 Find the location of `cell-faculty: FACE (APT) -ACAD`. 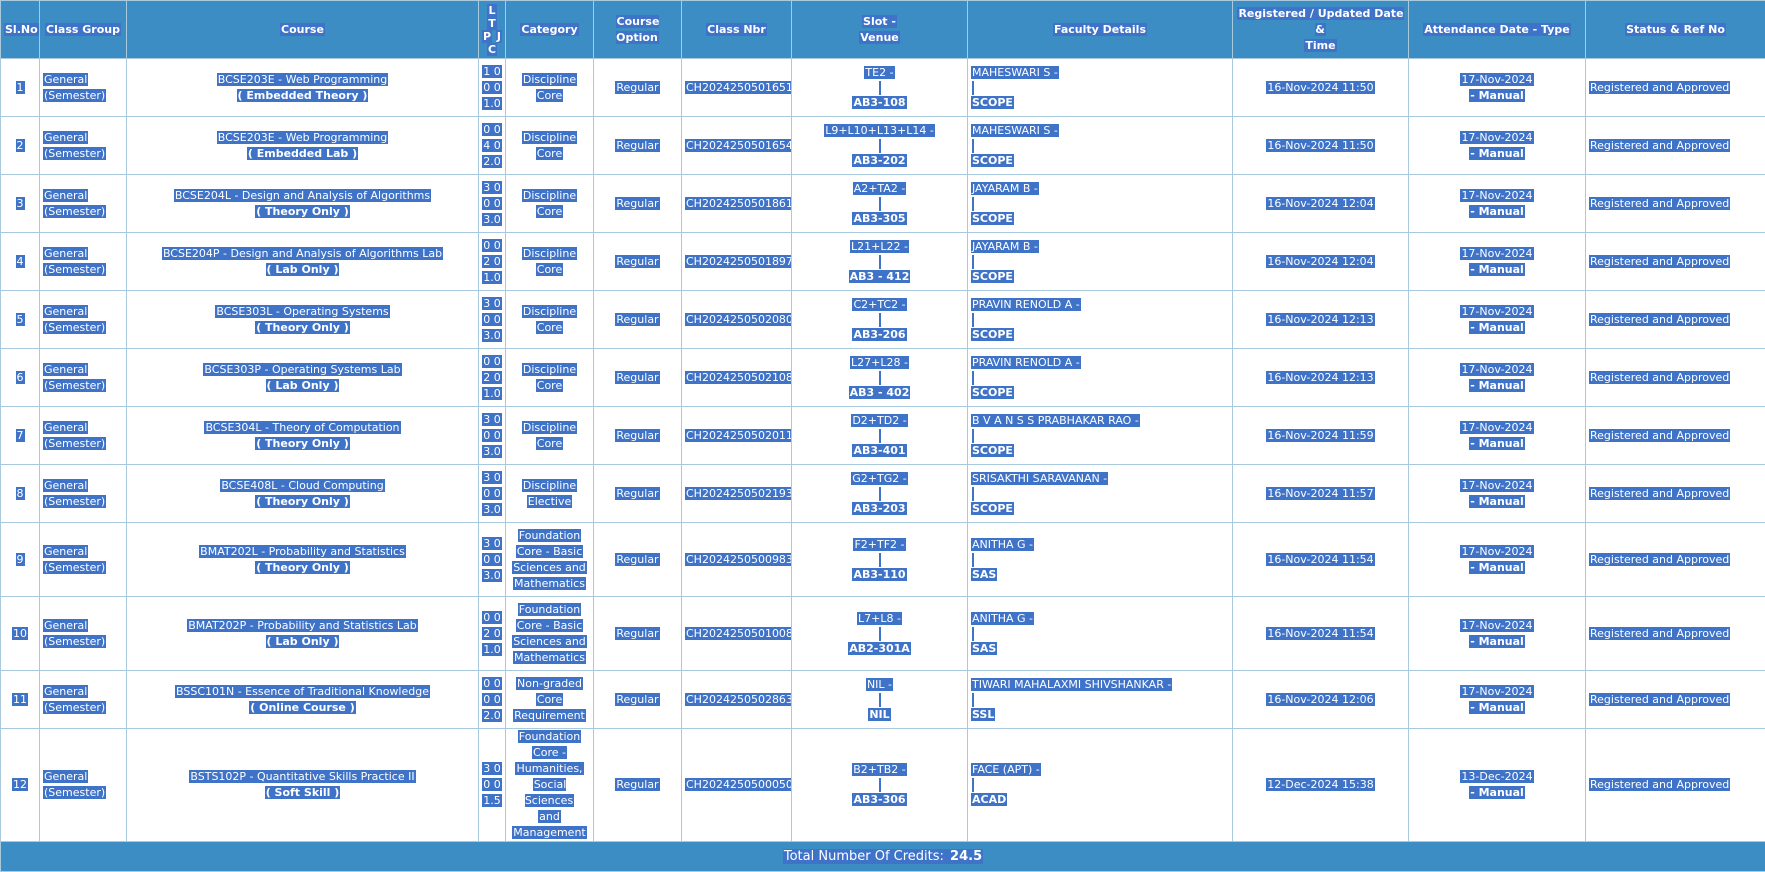

cell-faculty: FACE (APT) -ACAD is located at coordinates (1100, 785).